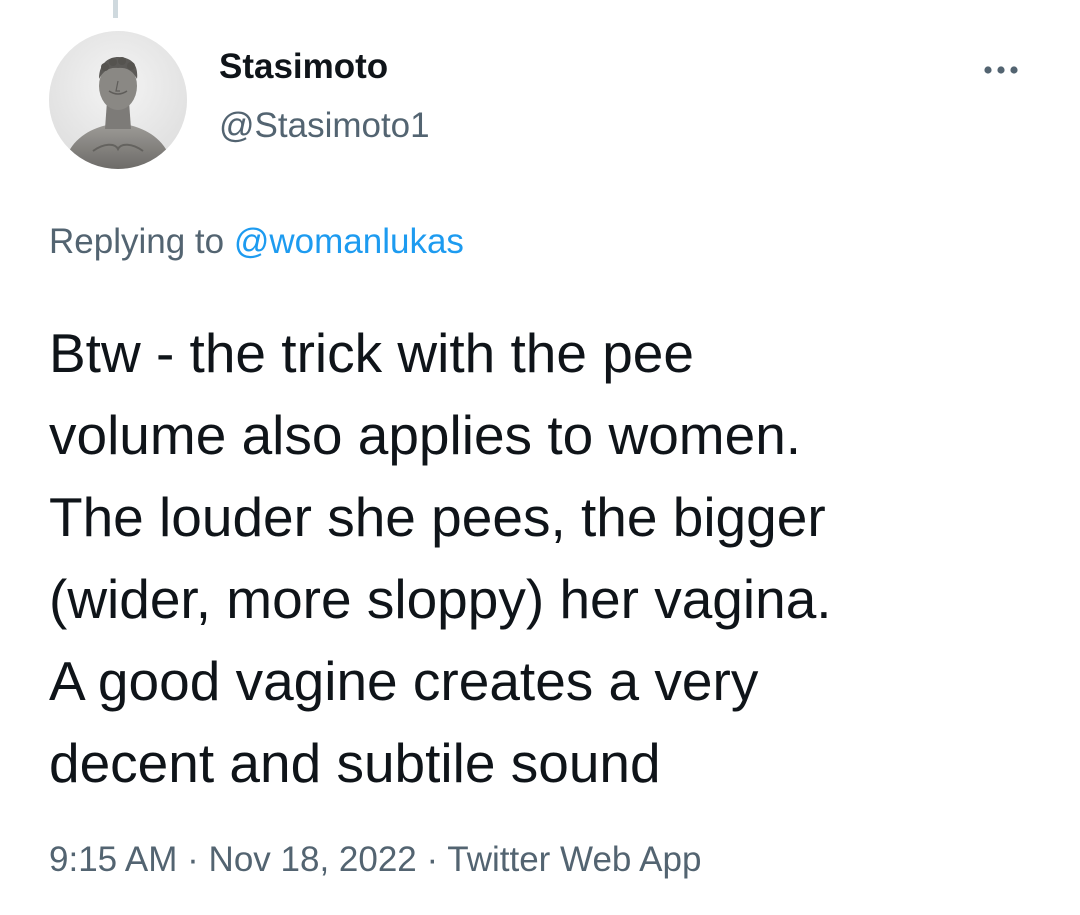  Describe the element at coordinates (303, 67) in the screenshot. I see `author-display-name: Stasimoto` at that location.